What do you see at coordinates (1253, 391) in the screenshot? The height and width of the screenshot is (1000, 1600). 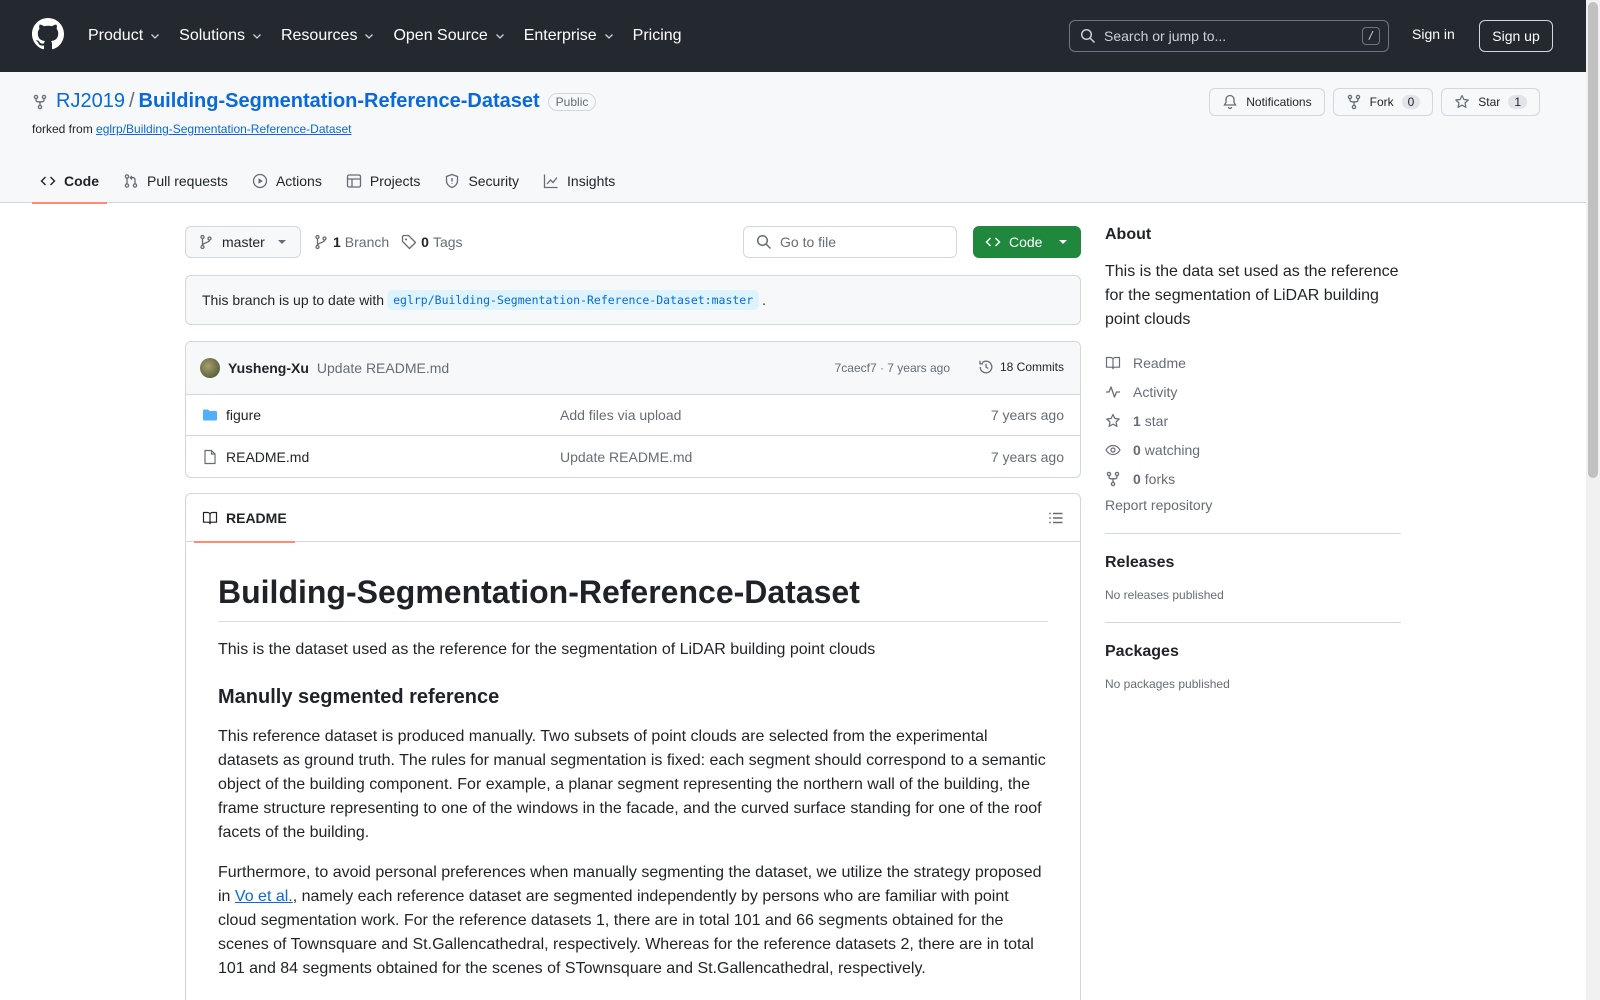 I see `activity-link: Activity` at bounding box center [1253, 391].